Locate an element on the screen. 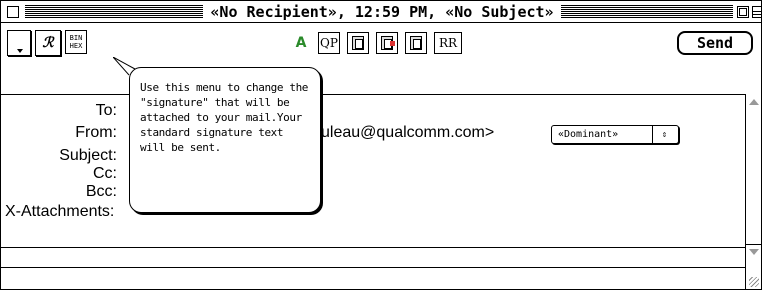 The height and width of the screenshot is (290, 762). quoted-printable-button: QP is located at coordinates (329, 43).